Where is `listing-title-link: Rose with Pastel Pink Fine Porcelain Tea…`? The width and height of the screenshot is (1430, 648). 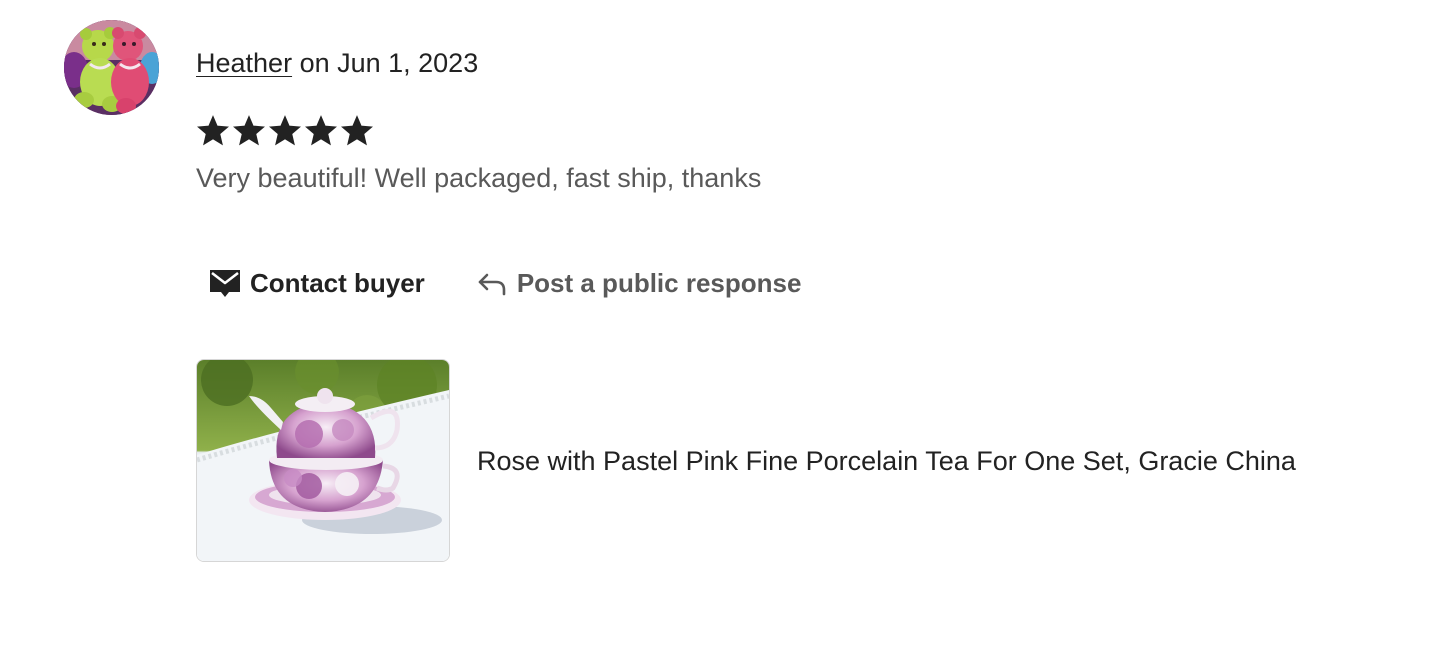
listing-title-link: Rose with Pastel Pink Fine Porcelain Tea… is located at coordinates (886, 461).